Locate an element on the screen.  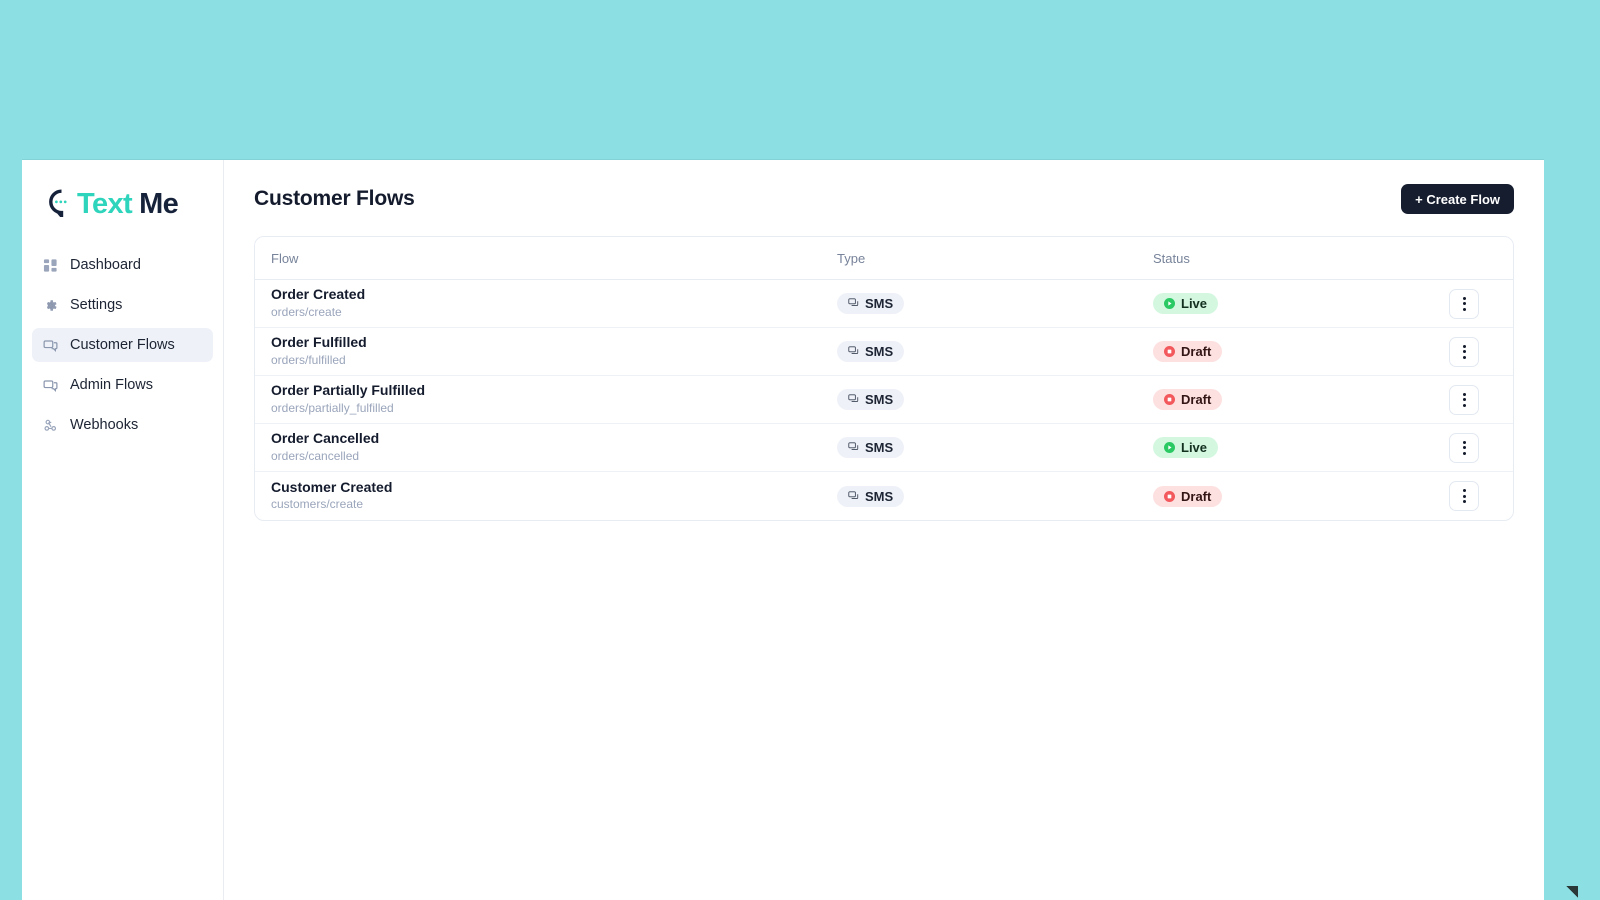
table-row: Order Created orders/create SMS Live is located at coordinates (884, 304).